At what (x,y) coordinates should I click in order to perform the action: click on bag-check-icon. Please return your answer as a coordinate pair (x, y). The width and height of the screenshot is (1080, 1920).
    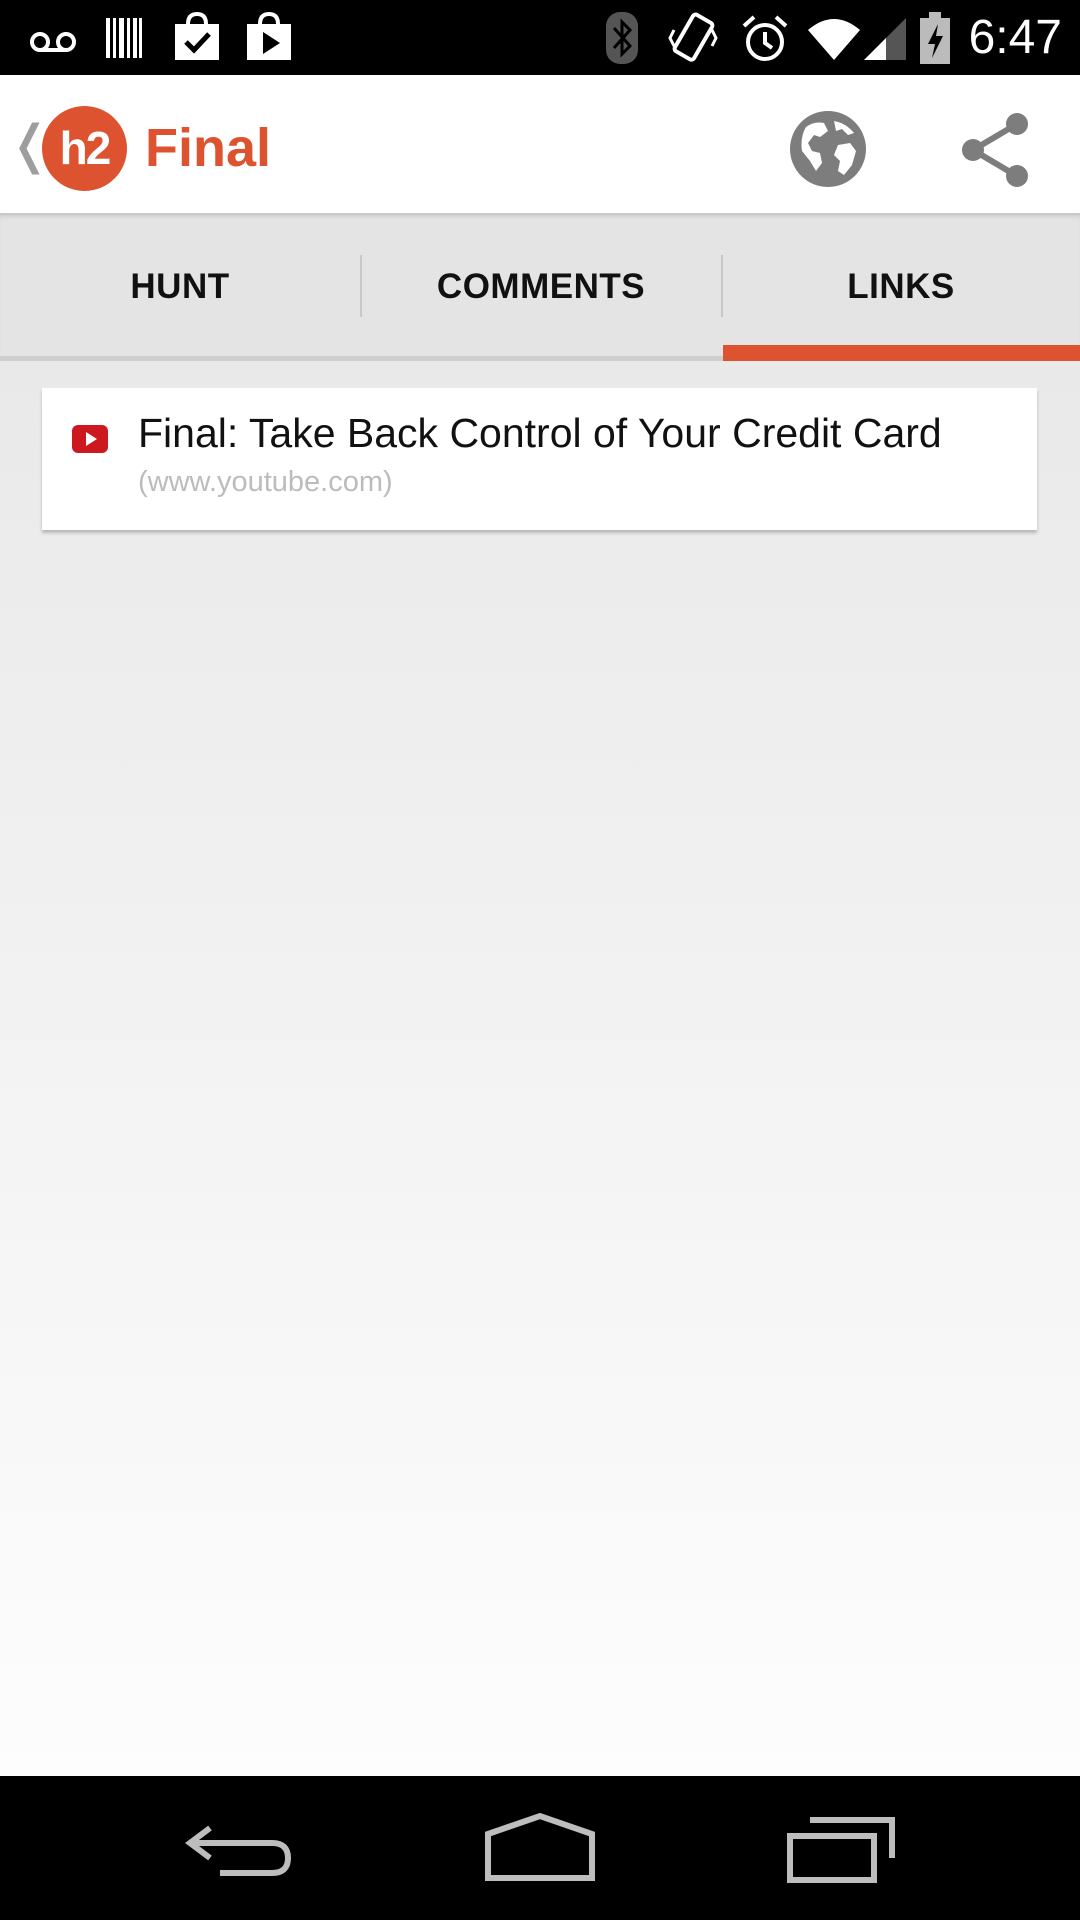
    Looking at the image, I should click on (197, 35).